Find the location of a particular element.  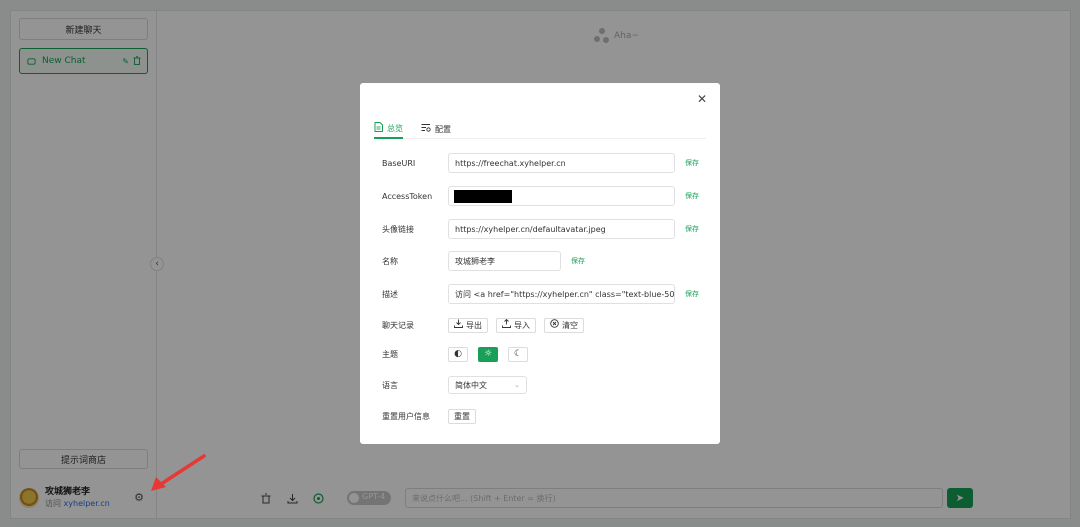

language-value: 简体中文 is located at coordinates (471, 385).